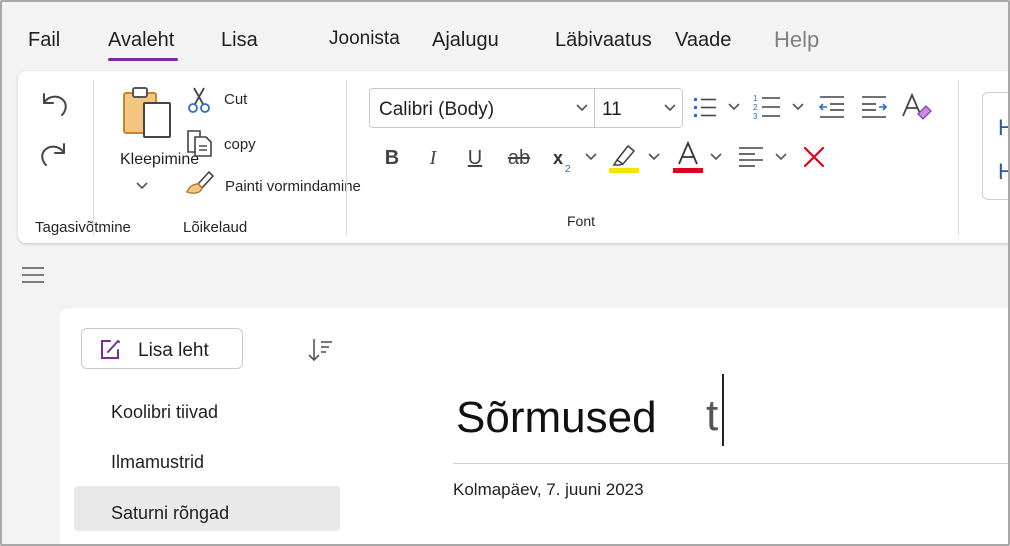 Image resolution: width=1010 pixels, height=546 pixels. Describe the element at coordinates (475, 158) in the screenshot. I see `underline-button: U` at that location.